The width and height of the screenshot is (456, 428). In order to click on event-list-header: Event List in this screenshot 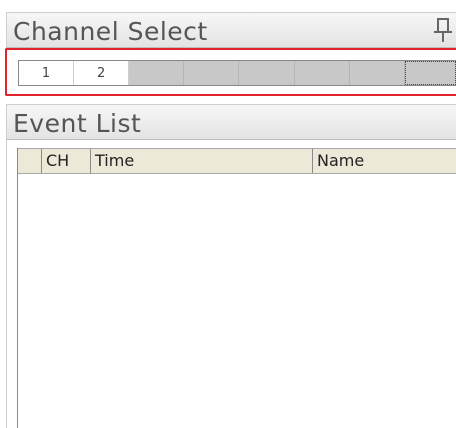, I will do `click(231, 122)`.